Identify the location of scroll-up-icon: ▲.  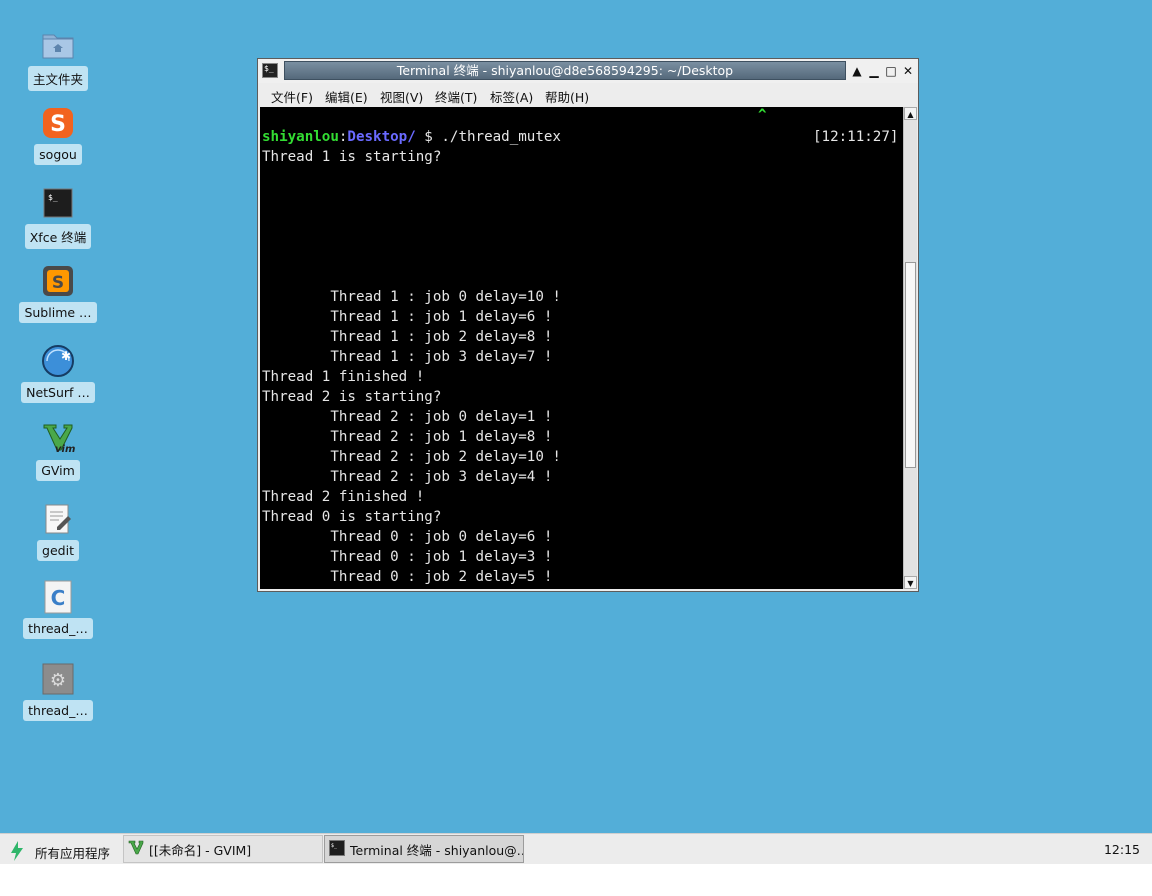
(910, 113).